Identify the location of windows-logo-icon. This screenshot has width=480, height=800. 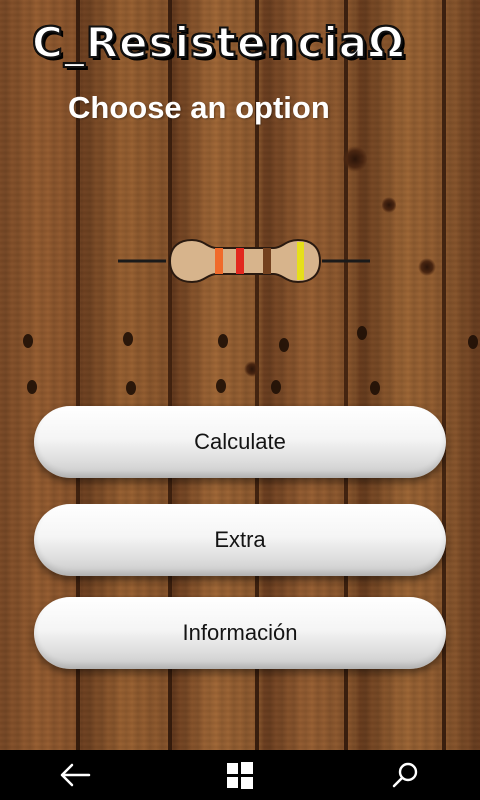
(240, 775).